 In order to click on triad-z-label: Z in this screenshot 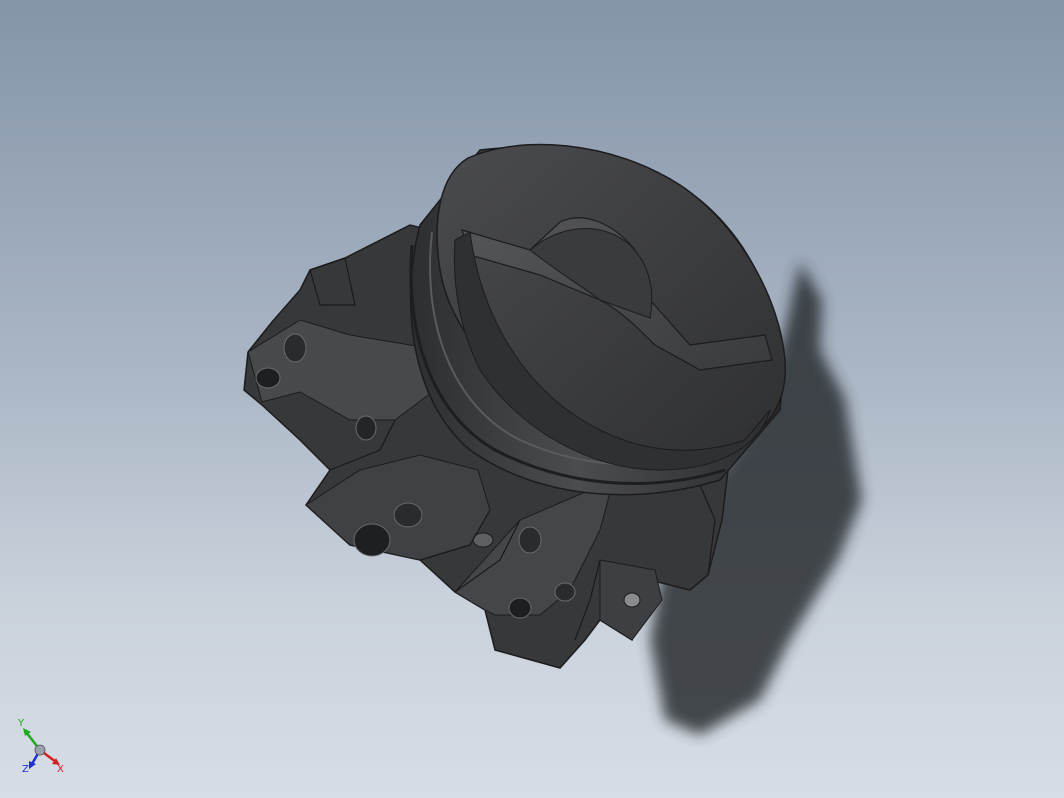, I will do `click(25, 768)`.